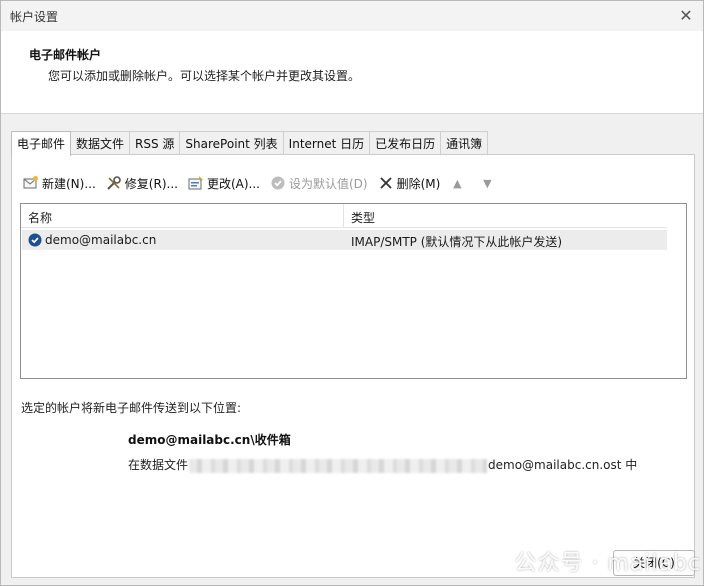 The image size is (704, 586). Describe the element at coordinates (338, 465) in the screenshot. I see `redacted-path` at that location.